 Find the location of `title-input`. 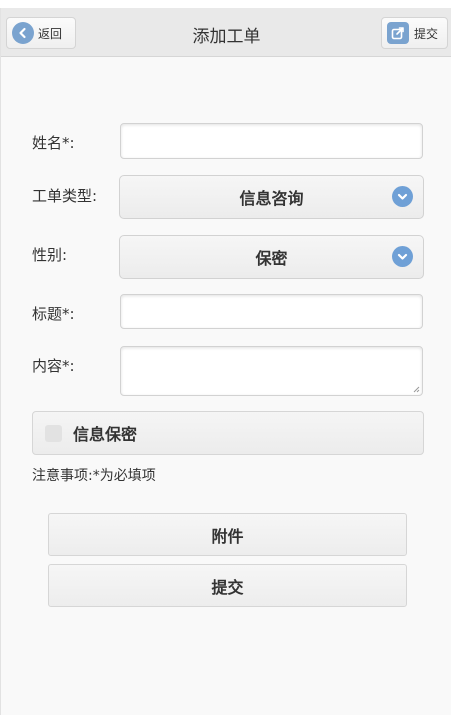

title-input is located at coordinates (271, 311).